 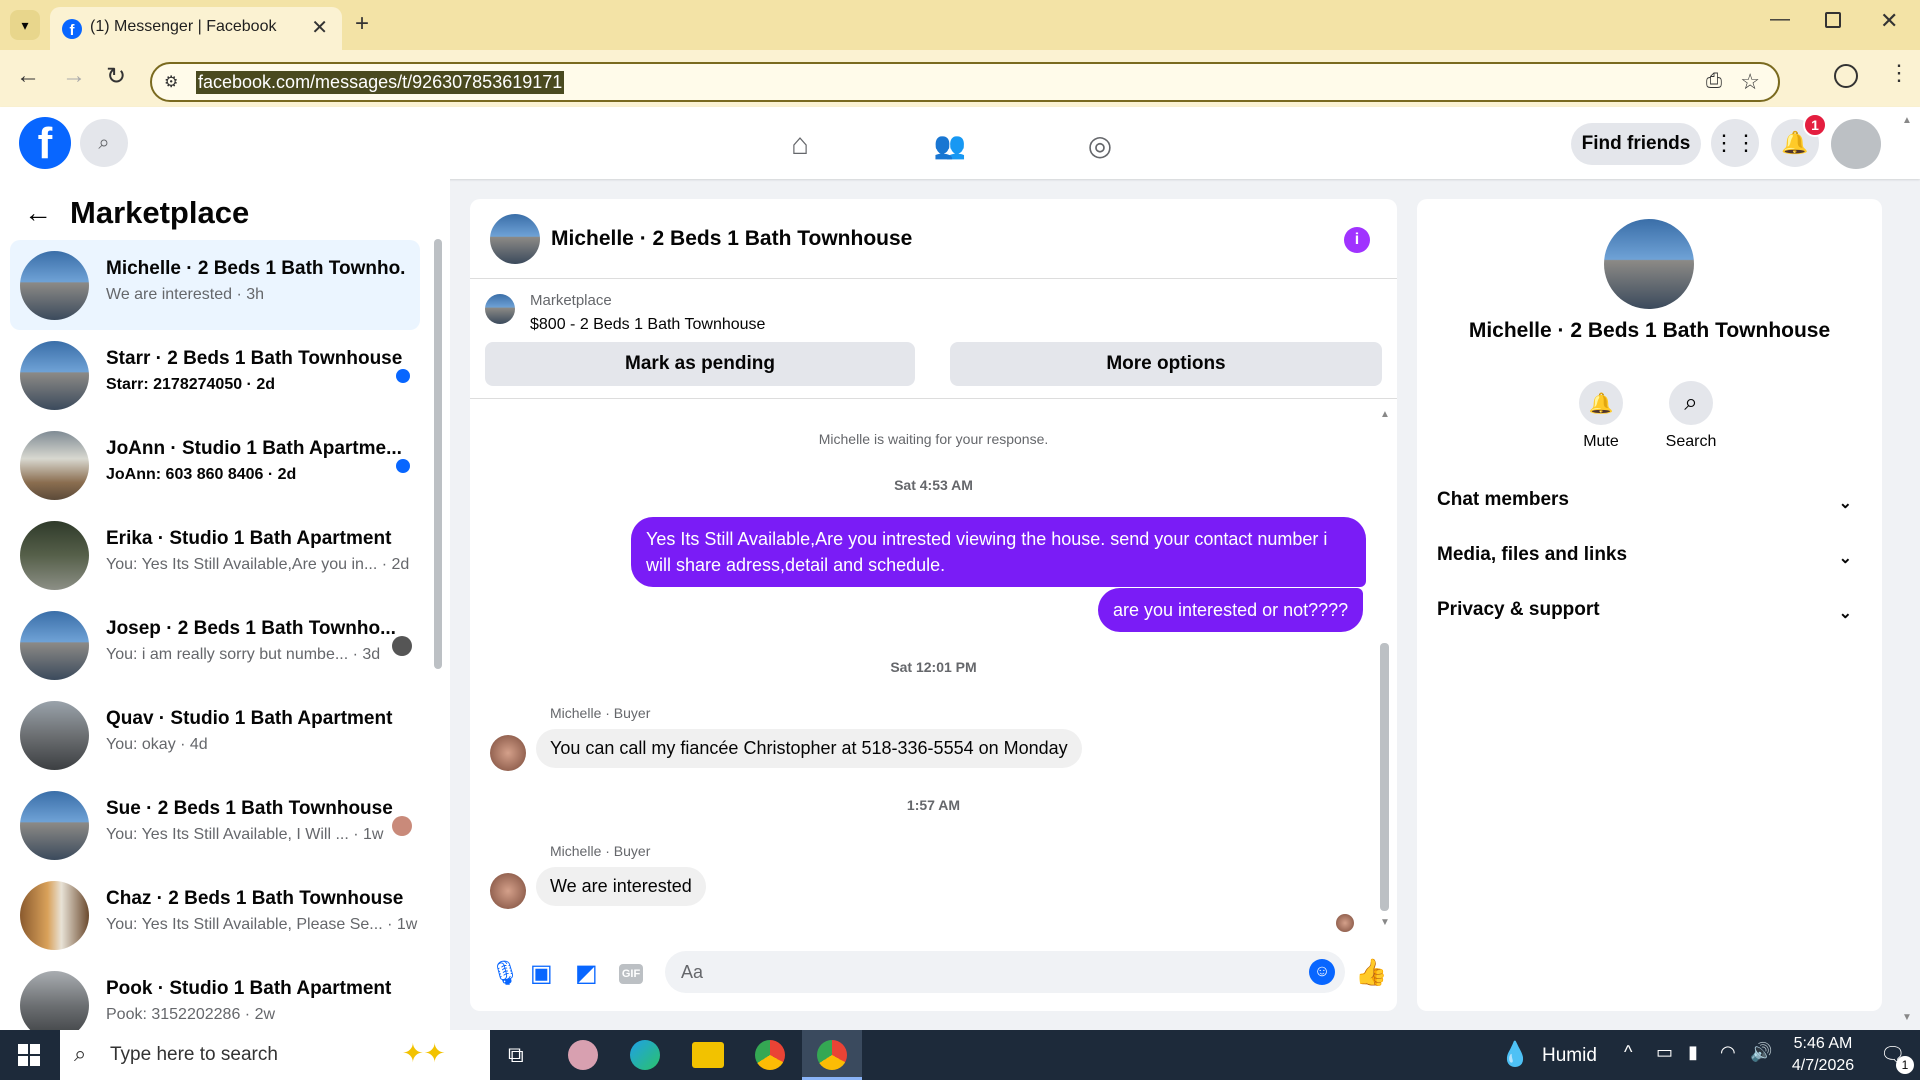 I want to click on menu-grid-icon: ⋮⋮, so click(x=1735, y=143).